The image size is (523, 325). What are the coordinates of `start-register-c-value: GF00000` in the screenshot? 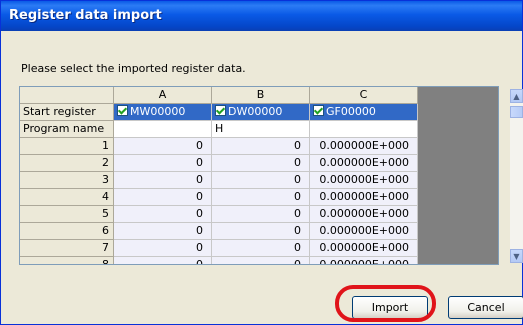 It's located at (351, 111).